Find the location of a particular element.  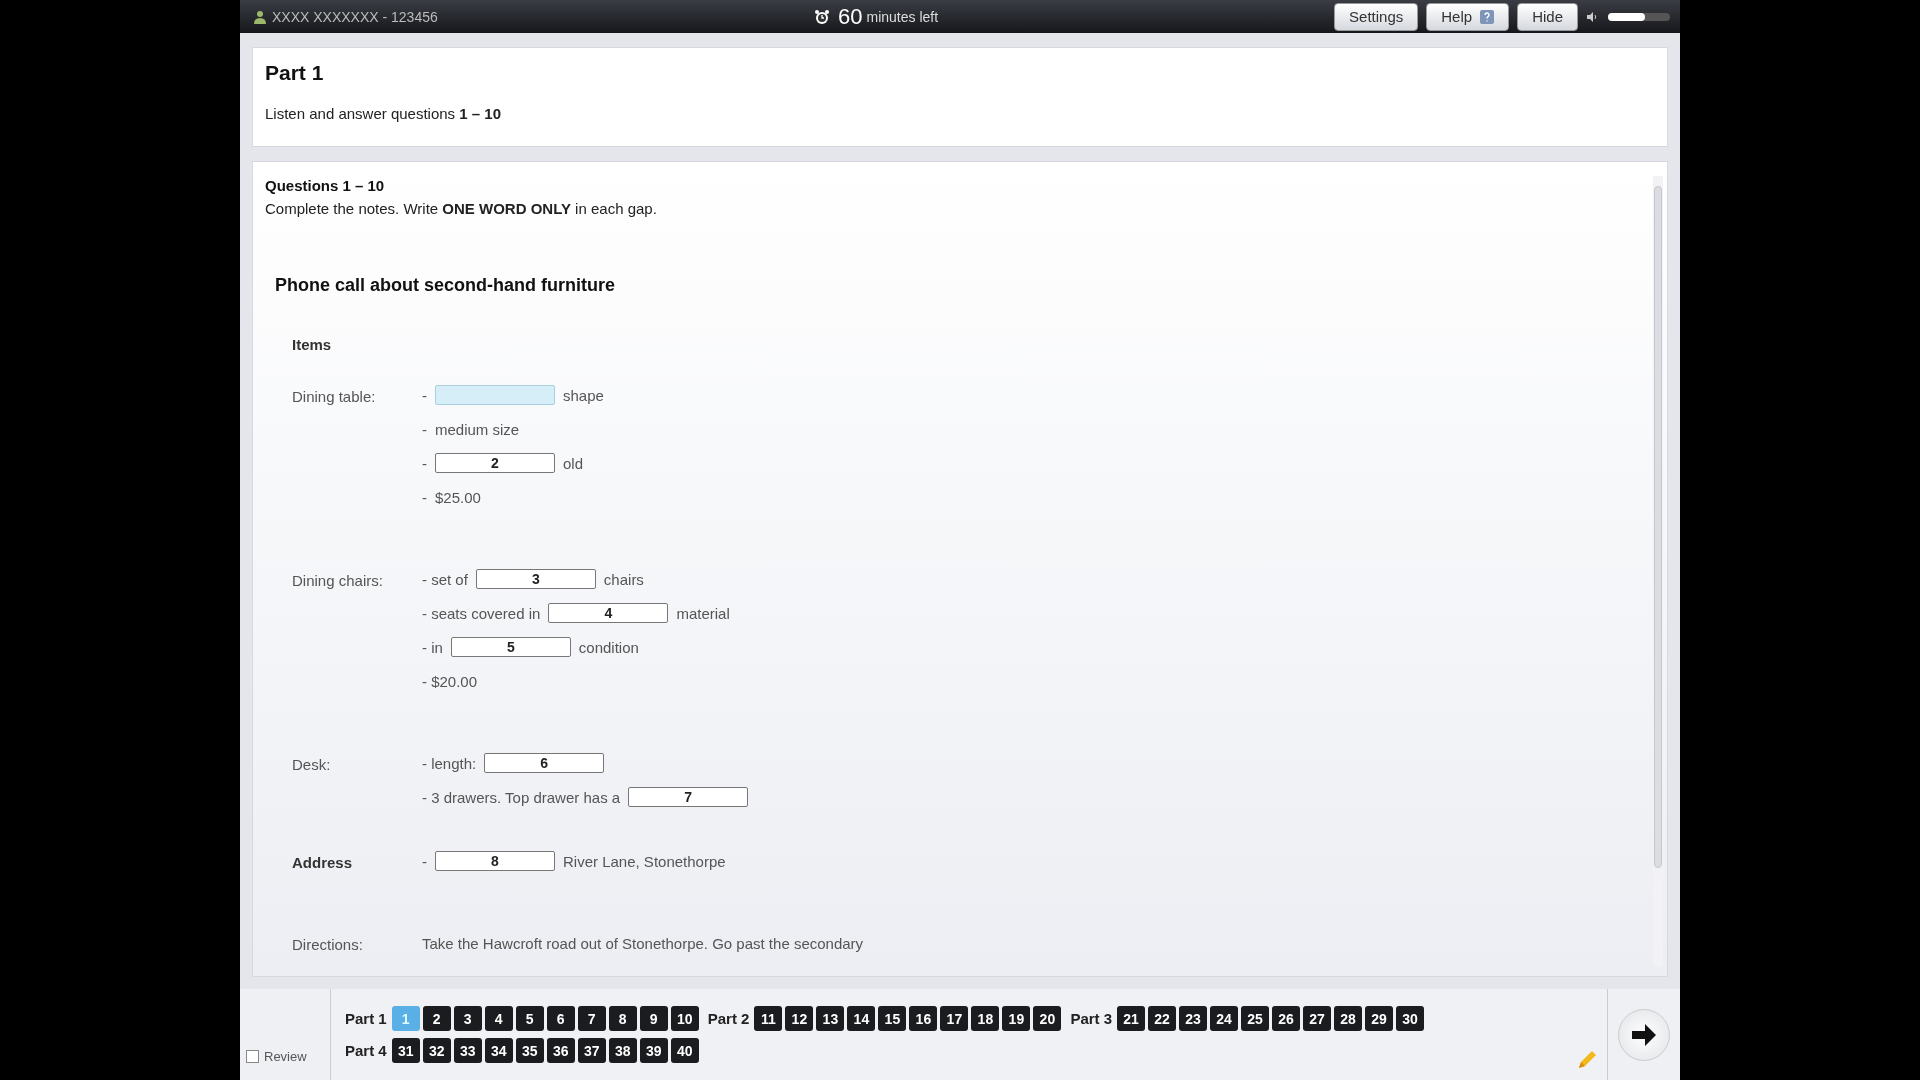

note-text: - set of is located at coordinates (445, 579).